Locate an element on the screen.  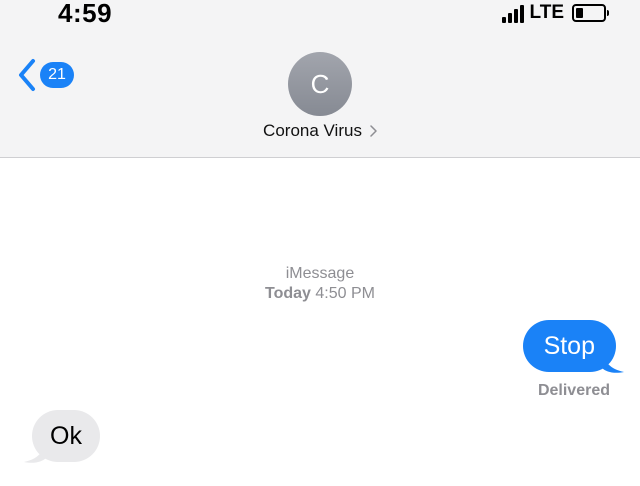
sent-message-bubble: Stop is located at coordinates (569, 346).